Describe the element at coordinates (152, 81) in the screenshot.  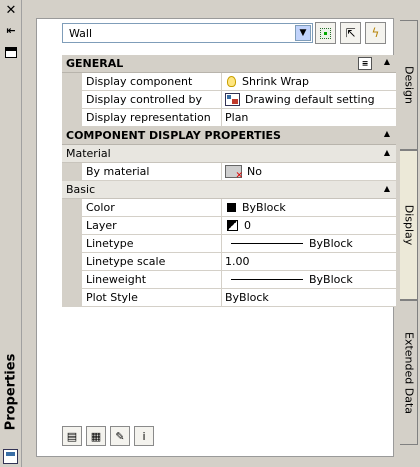
I see `property-name: Display component` at that location.